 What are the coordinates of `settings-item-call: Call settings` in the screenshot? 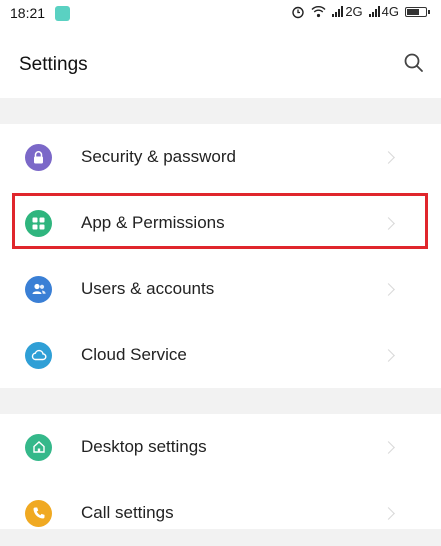 It's located at (220, 513).